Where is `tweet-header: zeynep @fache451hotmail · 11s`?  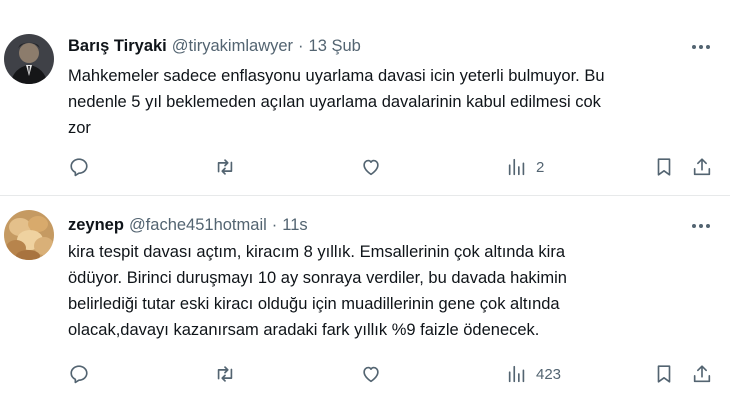 tweet-header: zeynep @fache451hotmail · 11s is located at coordinates (188, 225).